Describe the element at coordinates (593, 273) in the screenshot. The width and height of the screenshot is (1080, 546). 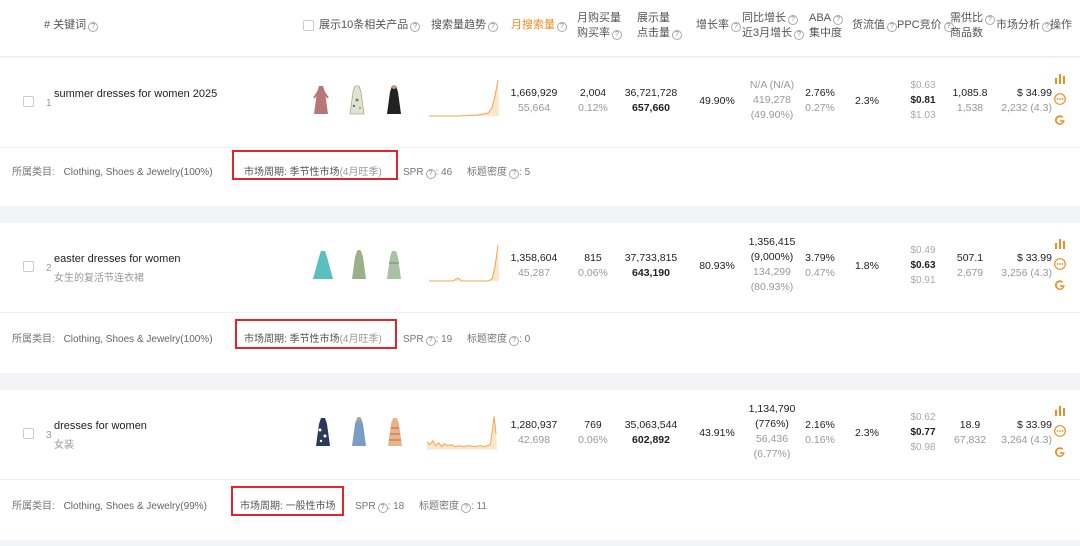
I see `purchase-rate-value: 0.06%` at that location.